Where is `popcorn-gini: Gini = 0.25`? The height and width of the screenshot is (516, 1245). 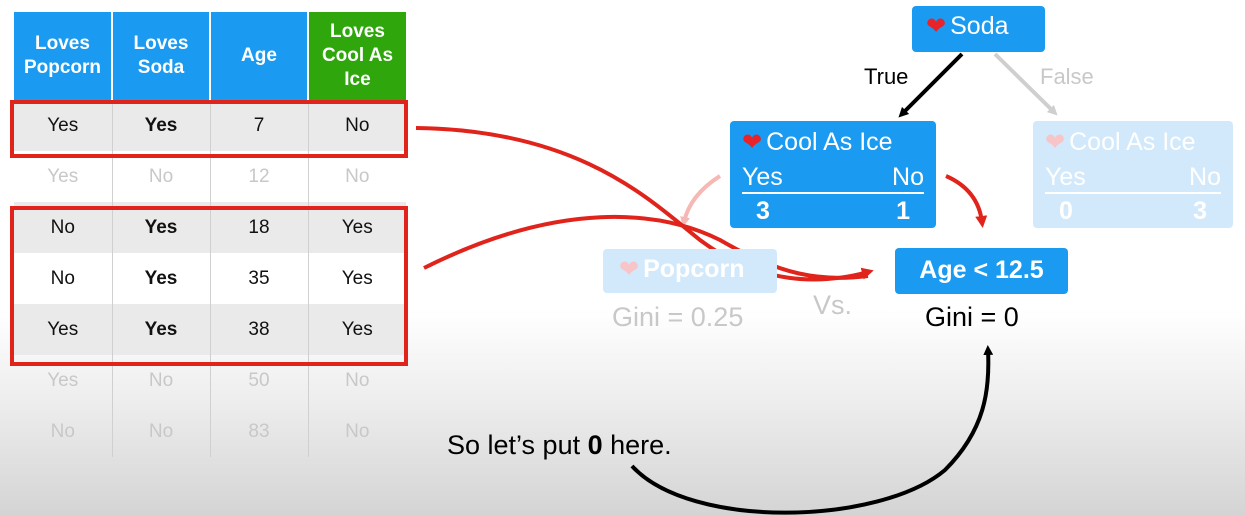 popcorn-gini: Gini = 0.25 is located at coordinates (678, 317).